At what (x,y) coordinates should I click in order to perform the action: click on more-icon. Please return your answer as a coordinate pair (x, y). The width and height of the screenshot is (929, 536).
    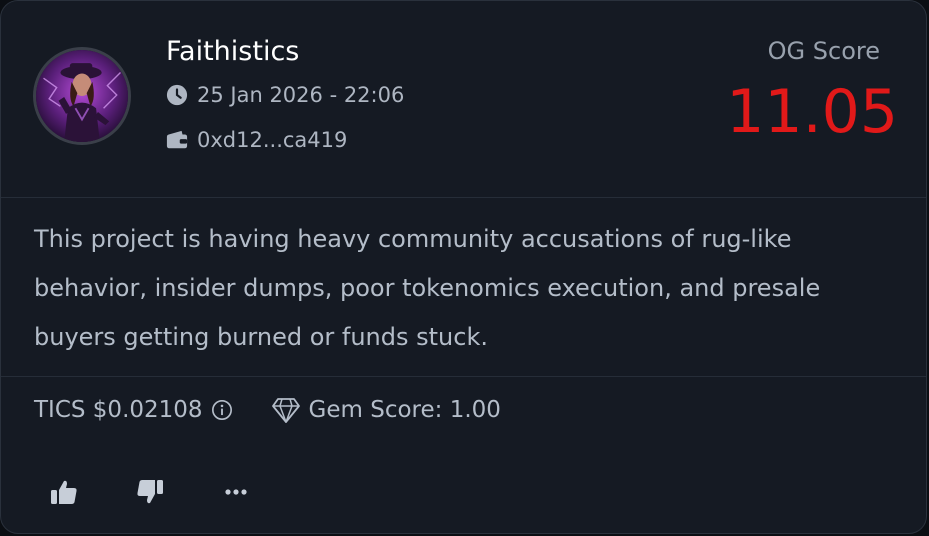
    Looking at the image, I should click on (236, 492).